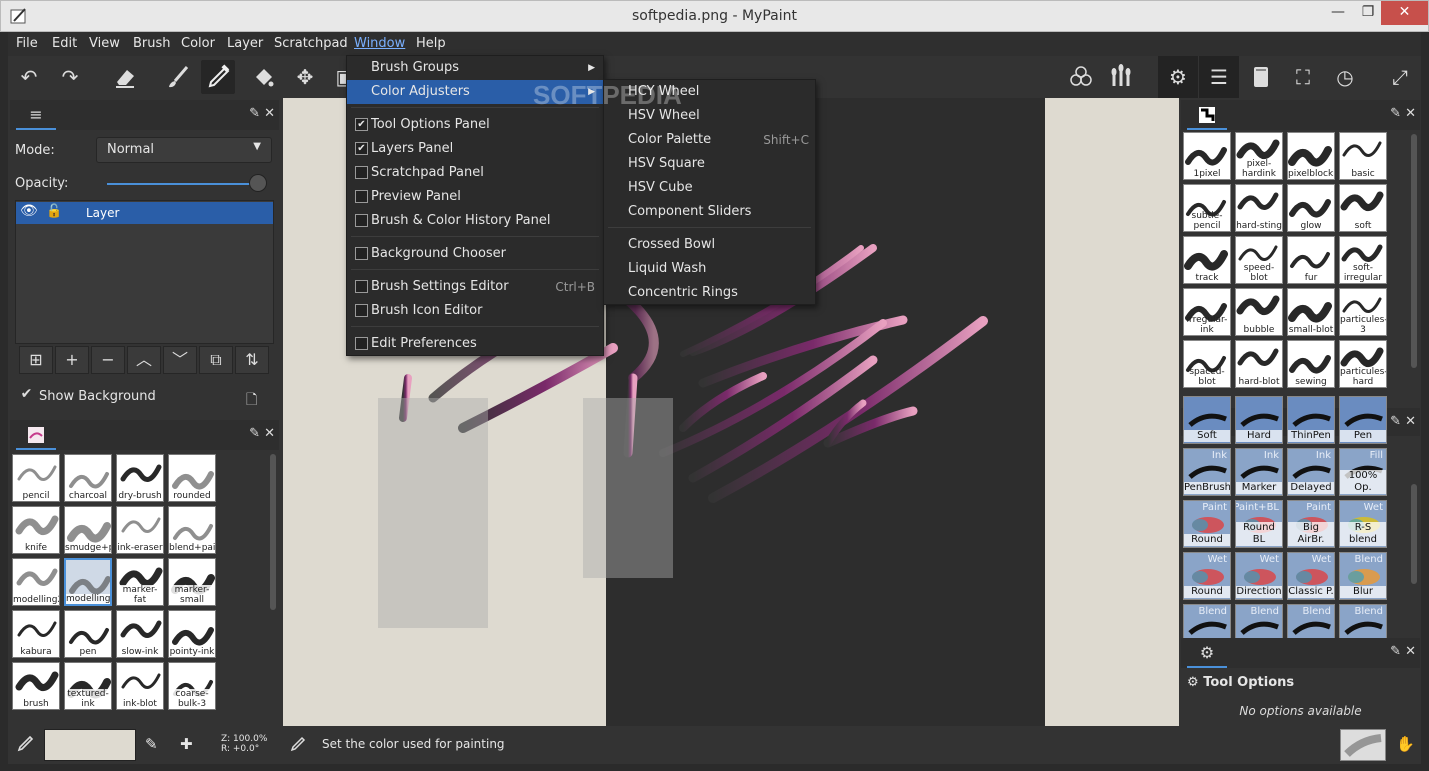 The image size is (1429, 771). Describe the element at coordinates (70, 77) in the screenshot. I see `redo-icon: ↷` at that location.